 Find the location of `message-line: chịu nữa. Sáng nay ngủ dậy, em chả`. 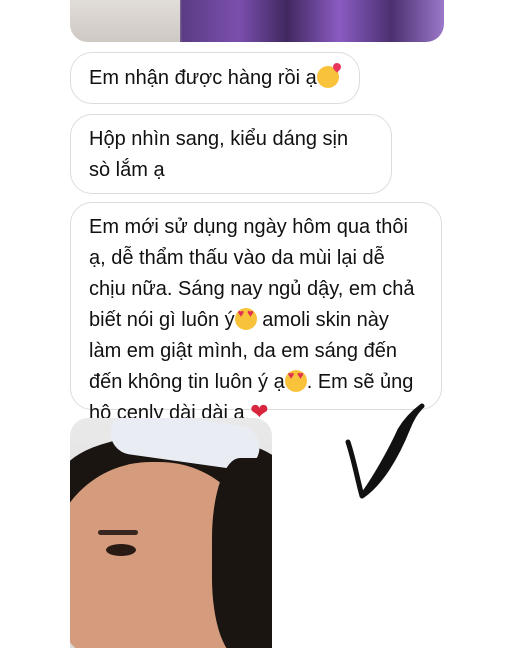

message-line: chịu nữa. Sáng nay ngủ dậy, em chả is located at coordinates (252, 289).